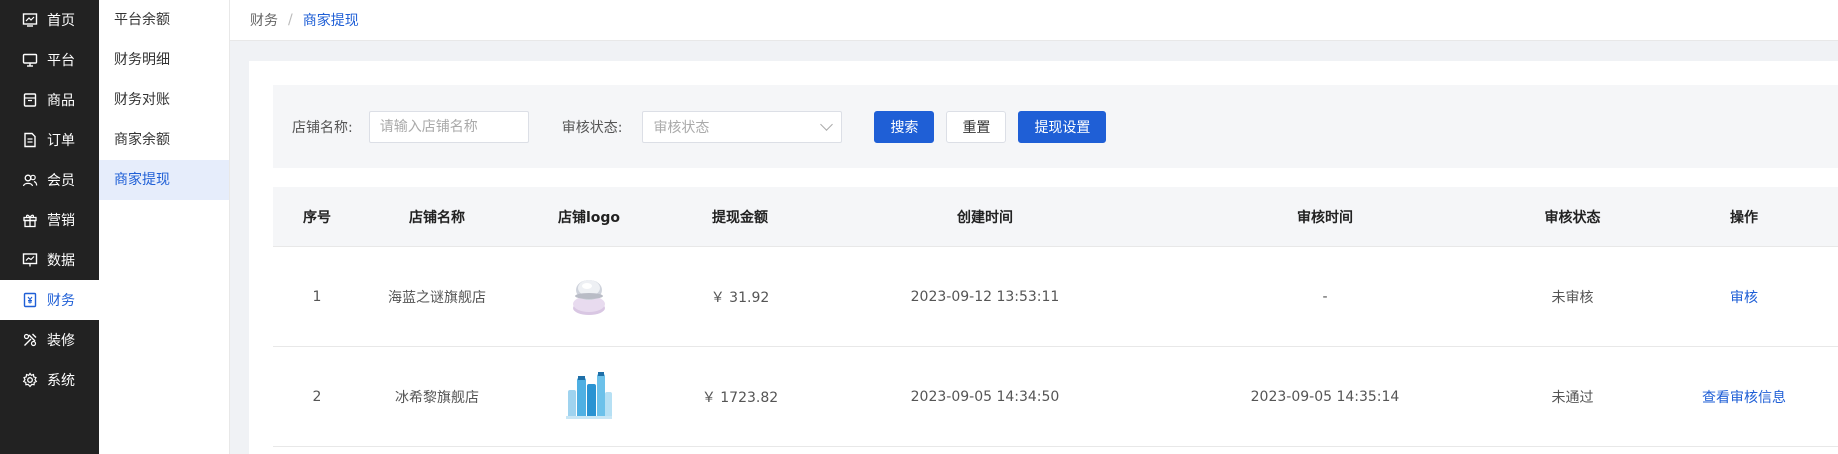  I want to click on nav-item-label: 财务, so click(61, 301).